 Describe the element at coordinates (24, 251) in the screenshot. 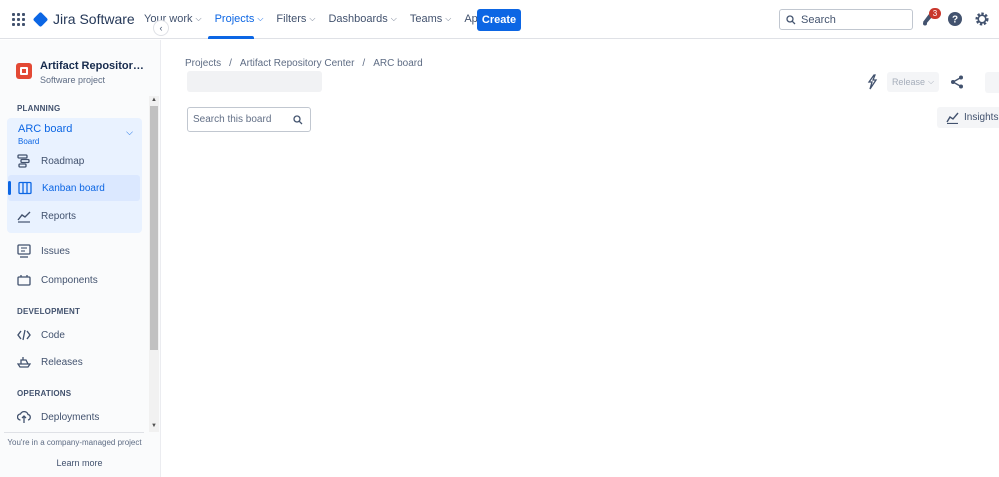

I see `issues-icon` at that location.